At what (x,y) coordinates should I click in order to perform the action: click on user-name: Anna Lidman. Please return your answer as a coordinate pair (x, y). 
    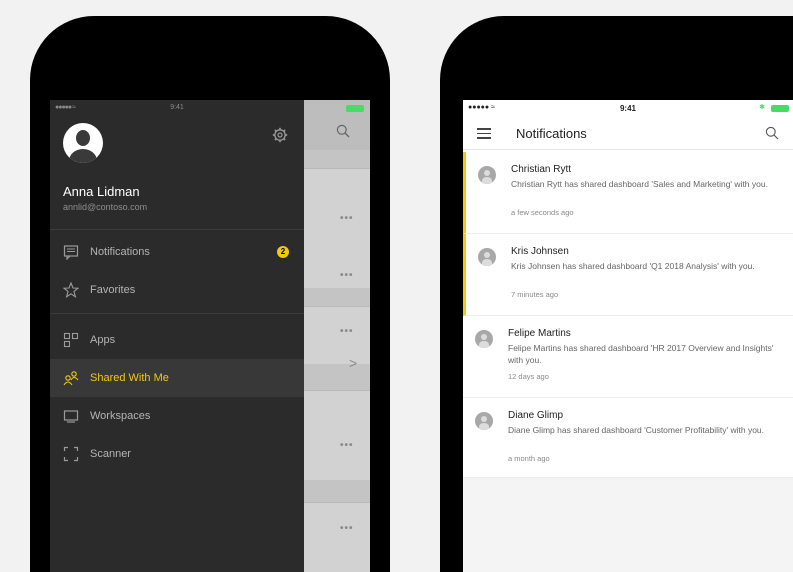
    Looking at the image, I should click on (101, 191).